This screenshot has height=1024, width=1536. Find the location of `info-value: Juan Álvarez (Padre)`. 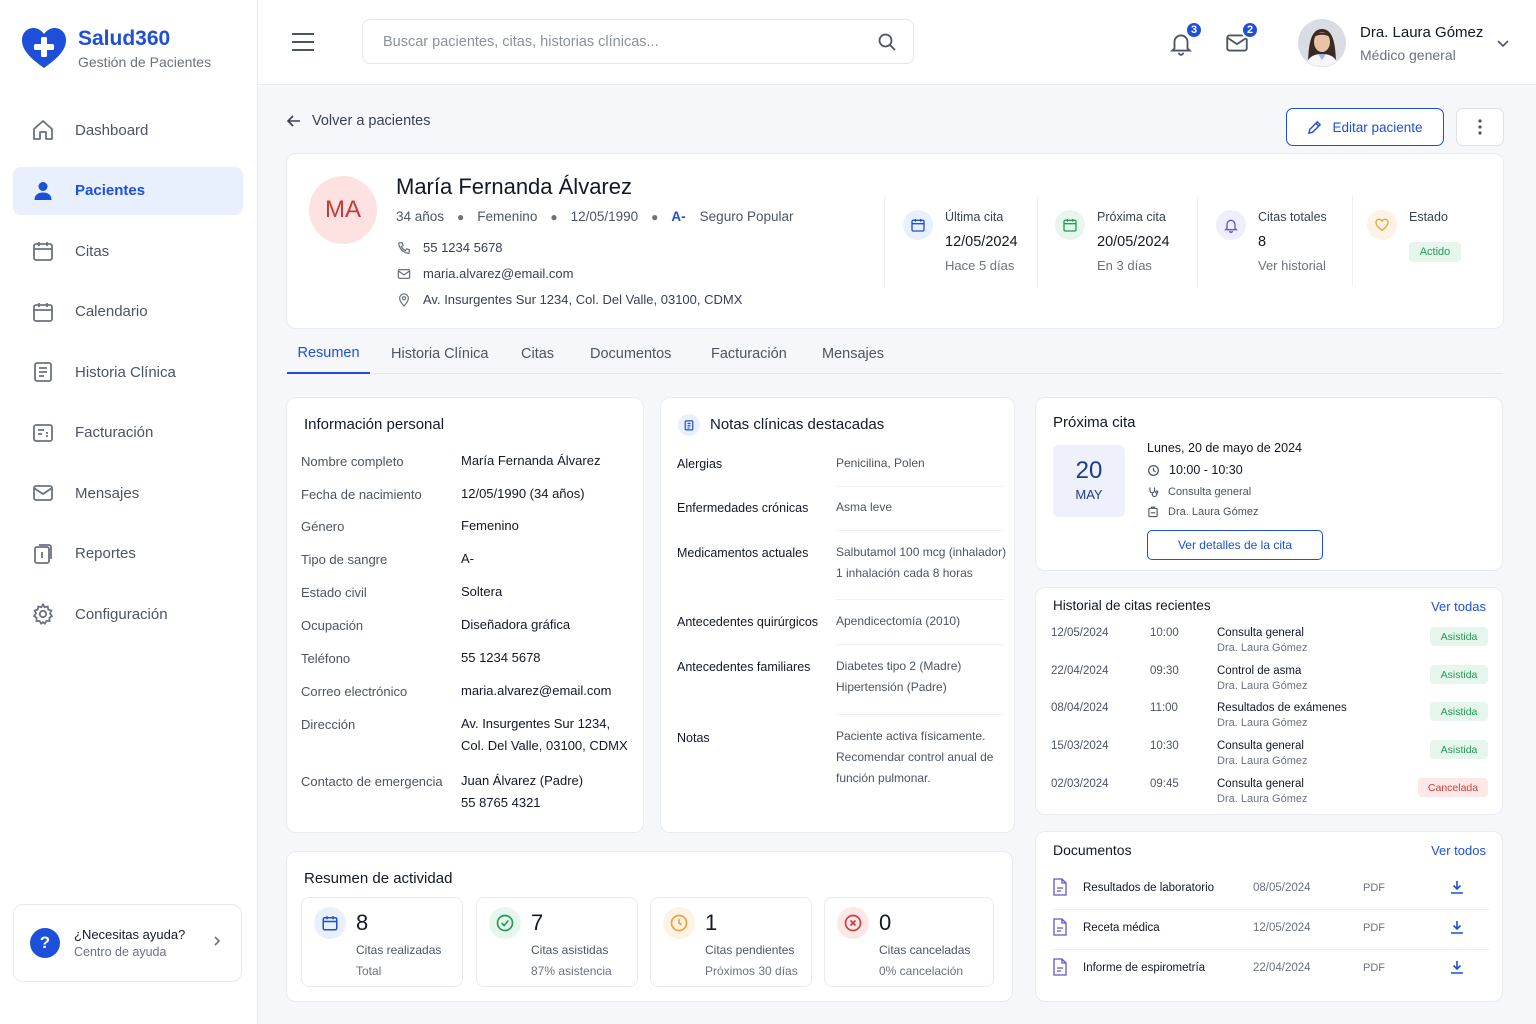

info-value: Juan Álvarez (Padre) is located at coordinates (522, 780).